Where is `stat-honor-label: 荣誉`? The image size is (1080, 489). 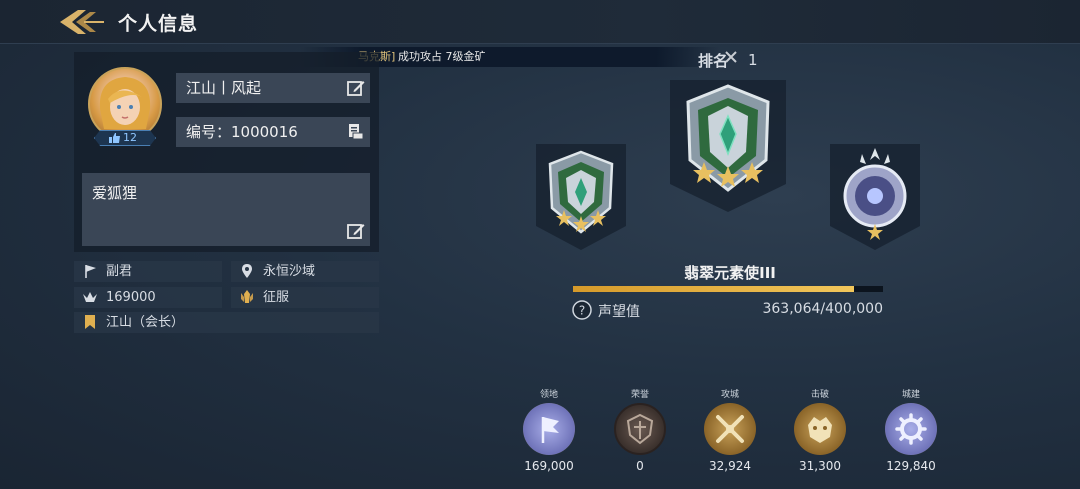
stat-honor-label: 荣誉 is located at coordinates (639, 395).